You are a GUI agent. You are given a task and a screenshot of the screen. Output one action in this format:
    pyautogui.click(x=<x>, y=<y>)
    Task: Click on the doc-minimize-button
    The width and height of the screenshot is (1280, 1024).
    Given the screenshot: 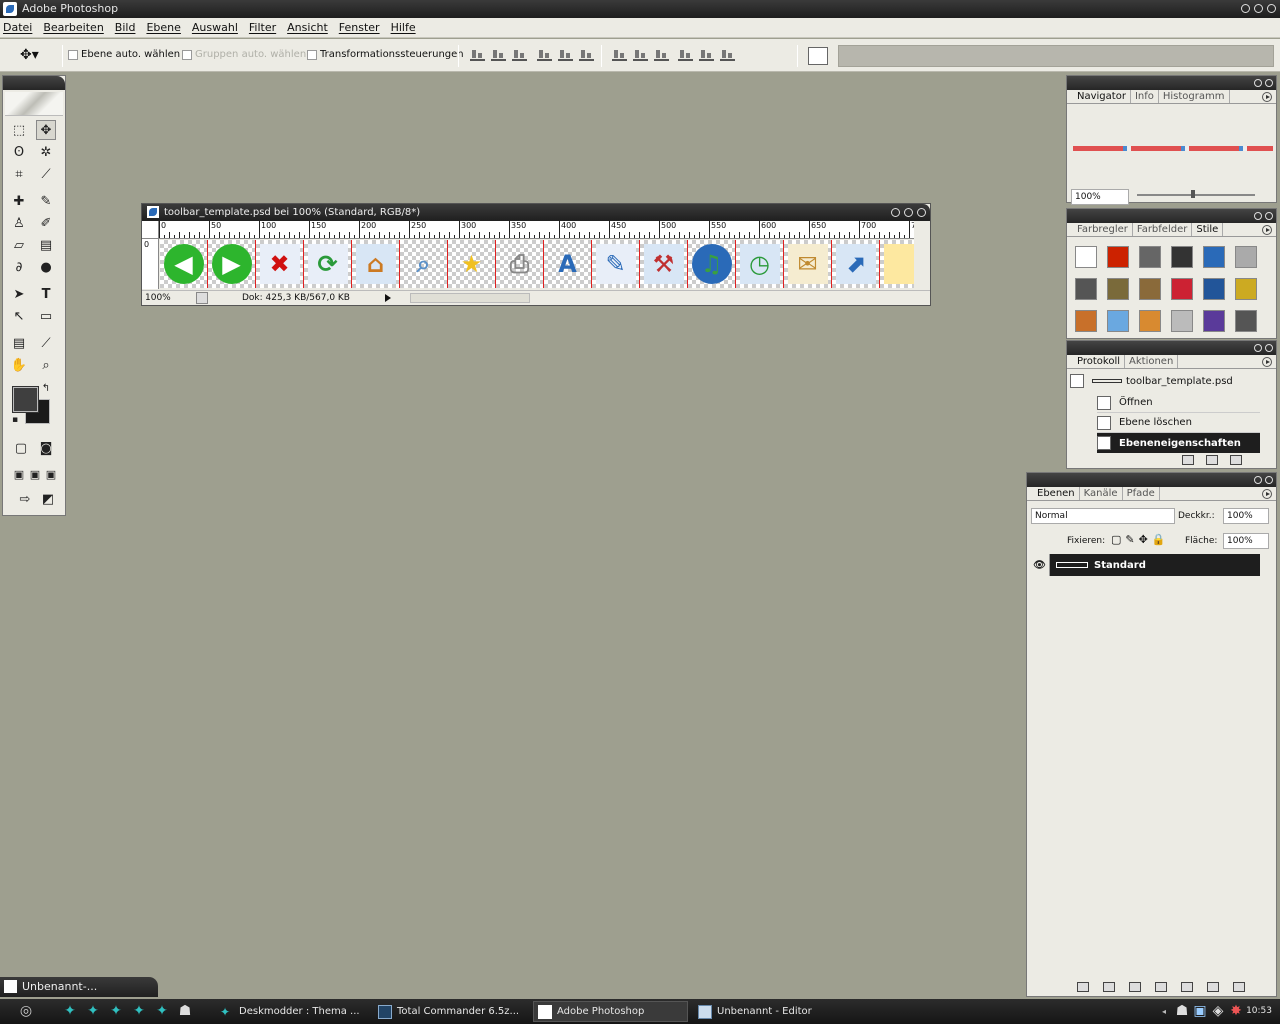 What is the action you would take?
    pyautogui.click(x=895, y=212)
    